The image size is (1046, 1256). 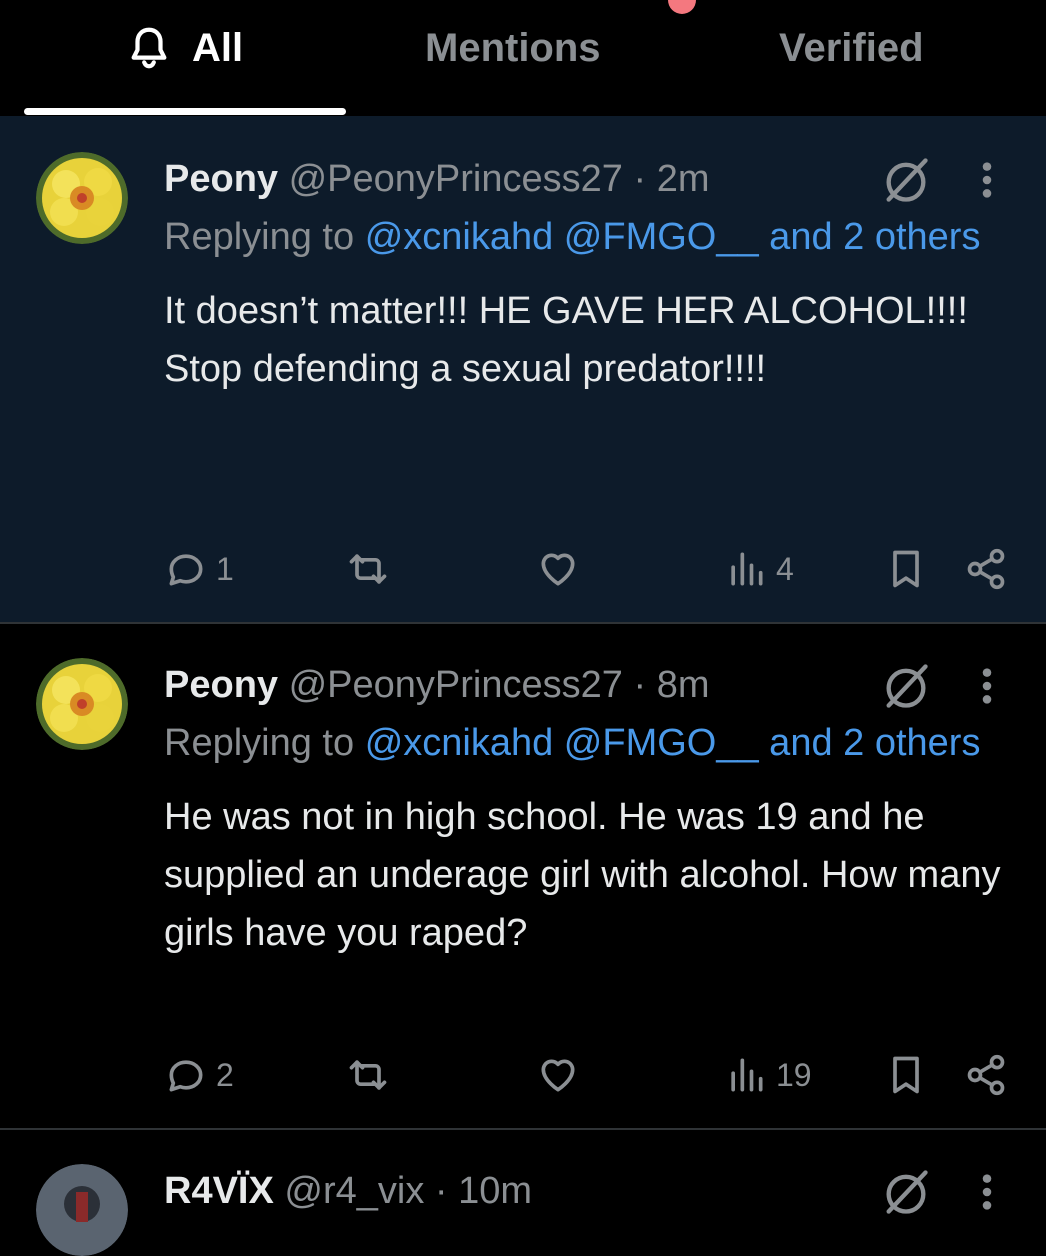 What do you see at coordinates (225, 1074) in the screenshot?
I see `reply-count: 2` at bounding box center [225, 1074].